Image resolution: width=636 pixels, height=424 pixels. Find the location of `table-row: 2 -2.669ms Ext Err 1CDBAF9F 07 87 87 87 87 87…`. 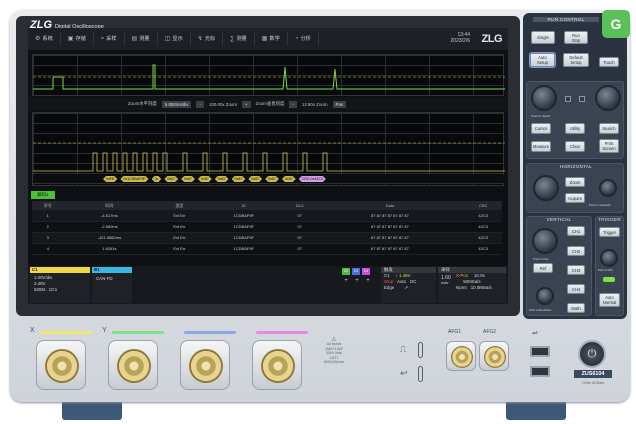

table-row: 2 -2.669ms Ext Err 1CDBAF9F 07 87 87 87 87 87… is located at coordinates (267, 227).